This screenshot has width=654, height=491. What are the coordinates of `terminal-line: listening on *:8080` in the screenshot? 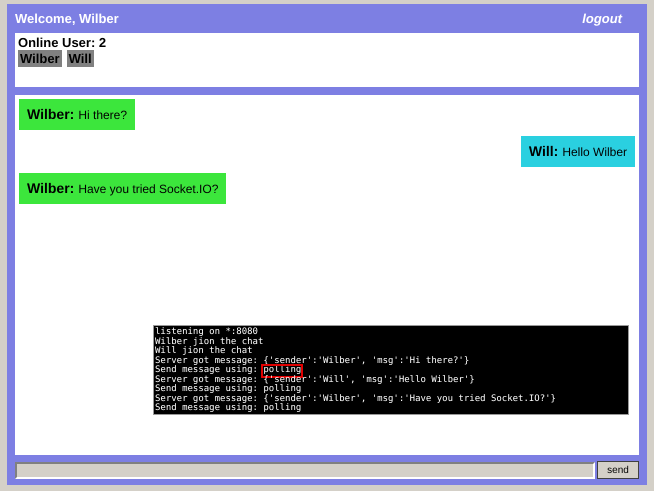 It's located at (206, 332).